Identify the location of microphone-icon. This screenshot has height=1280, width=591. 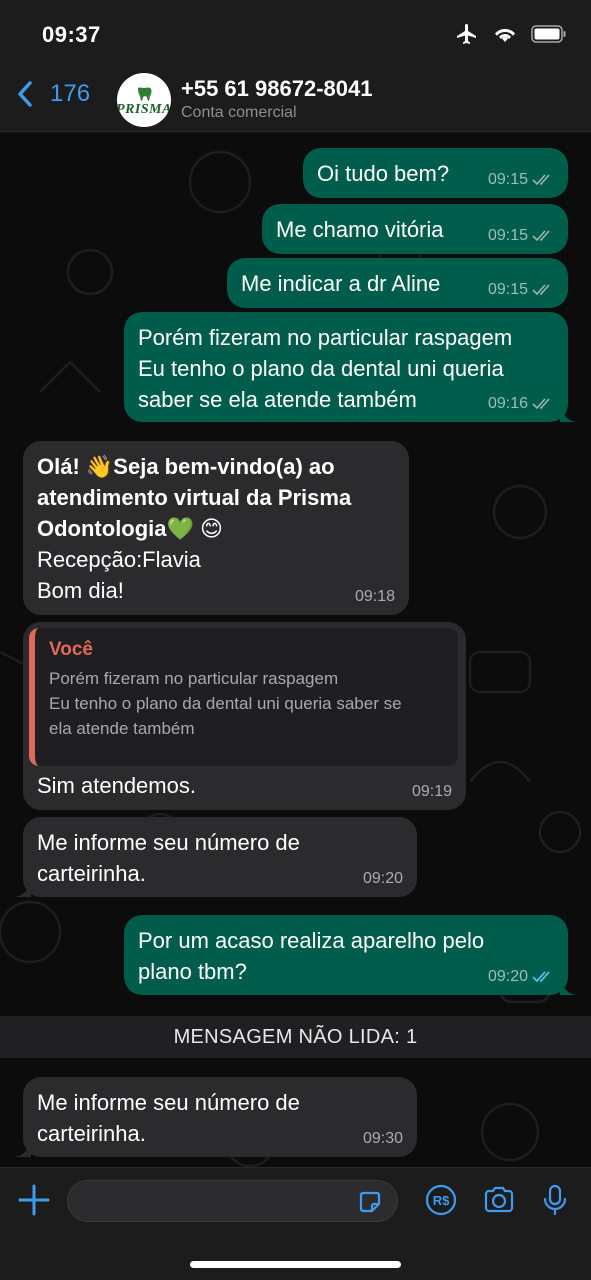
(555, 1200).